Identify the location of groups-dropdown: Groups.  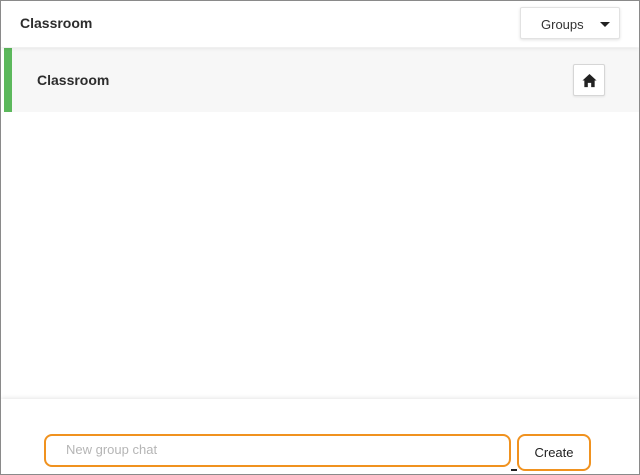
(570, 23).